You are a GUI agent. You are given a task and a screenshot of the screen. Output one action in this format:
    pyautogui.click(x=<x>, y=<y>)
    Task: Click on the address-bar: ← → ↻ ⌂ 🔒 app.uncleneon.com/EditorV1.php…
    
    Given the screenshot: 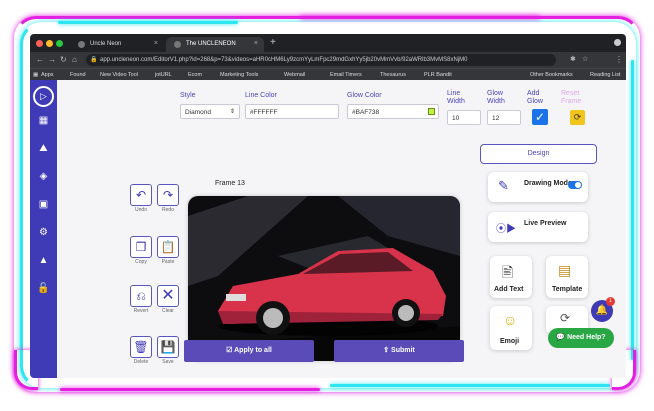 What is the action you would take?
    pyautogui.click(x=328, y=60)
    